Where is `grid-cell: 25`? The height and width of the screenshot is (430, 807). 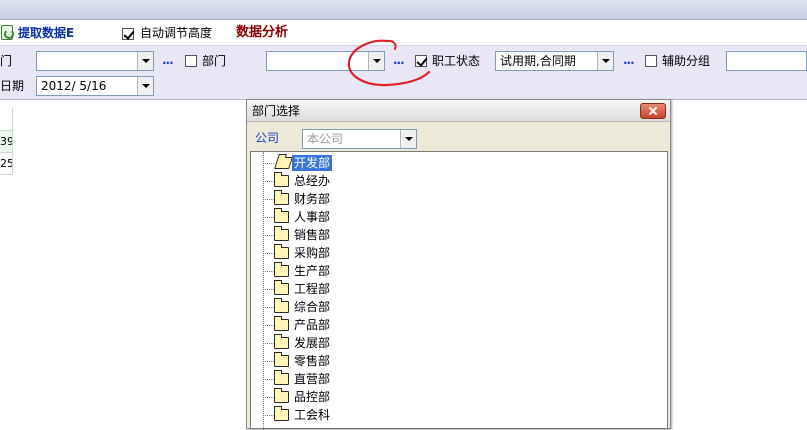 grid-cell: 25 is located at coordinates (6, 164).